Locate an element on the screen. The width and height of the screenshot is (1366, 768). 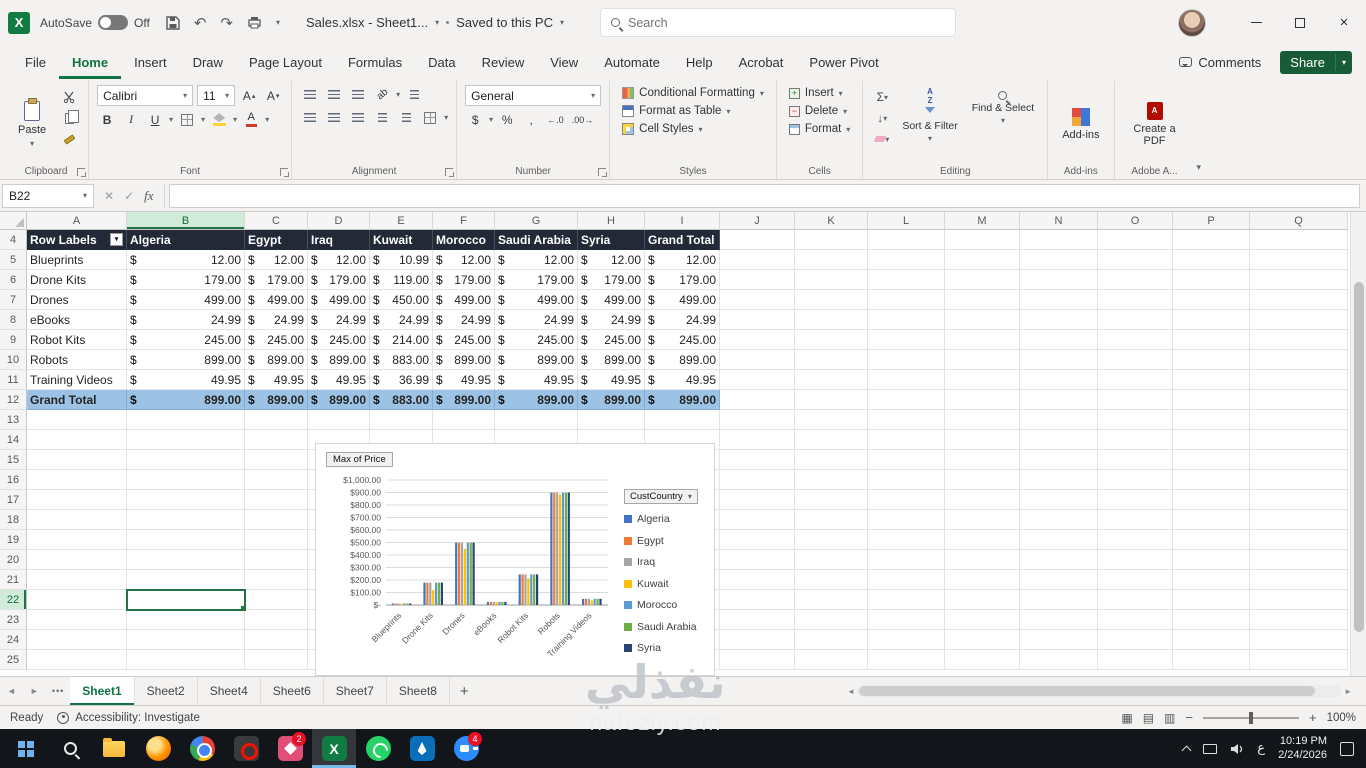
cell-N10 is located at coordinates (1059, 360).